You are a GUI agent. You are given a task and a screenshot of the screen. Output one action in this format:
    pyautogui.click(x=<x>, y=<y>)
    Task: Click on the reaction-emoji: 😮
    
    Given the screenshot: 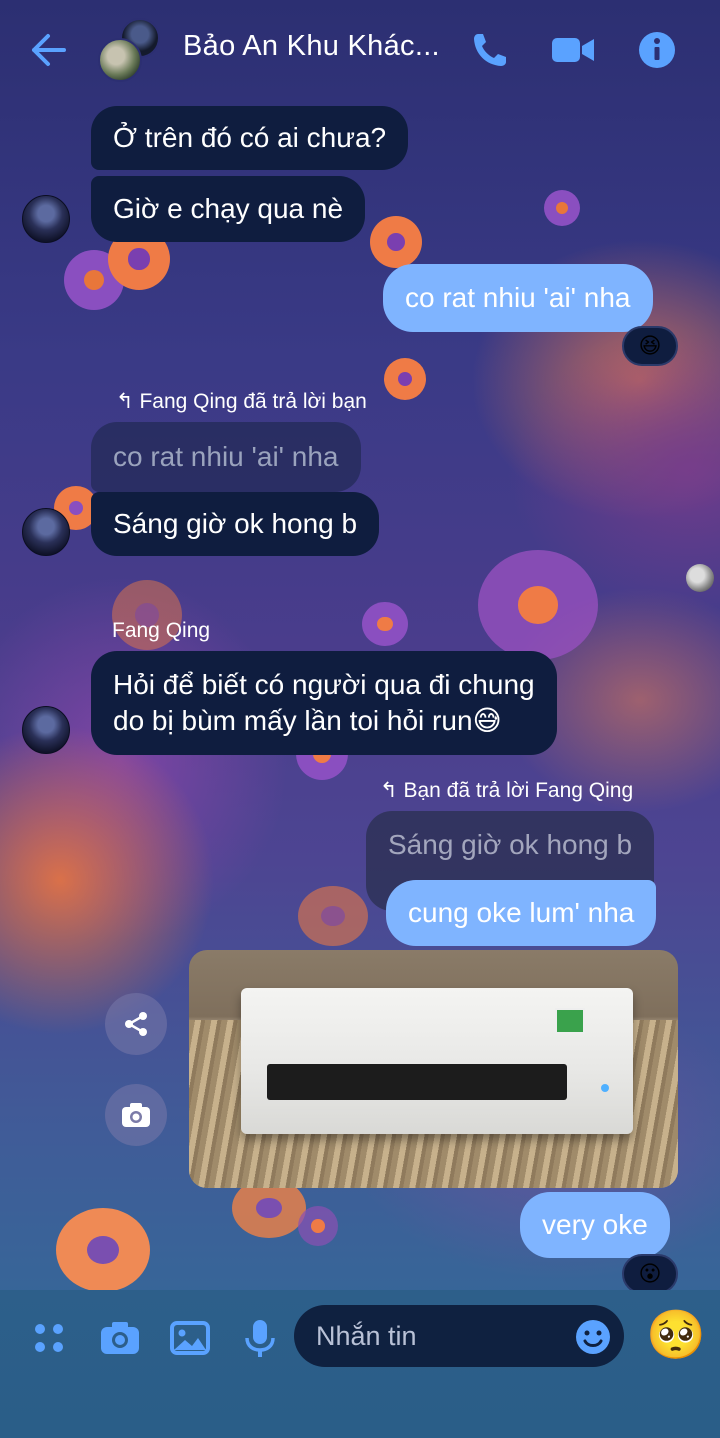 What is the action you would take?
    pyautogui.click(x=650, y=1273)
    